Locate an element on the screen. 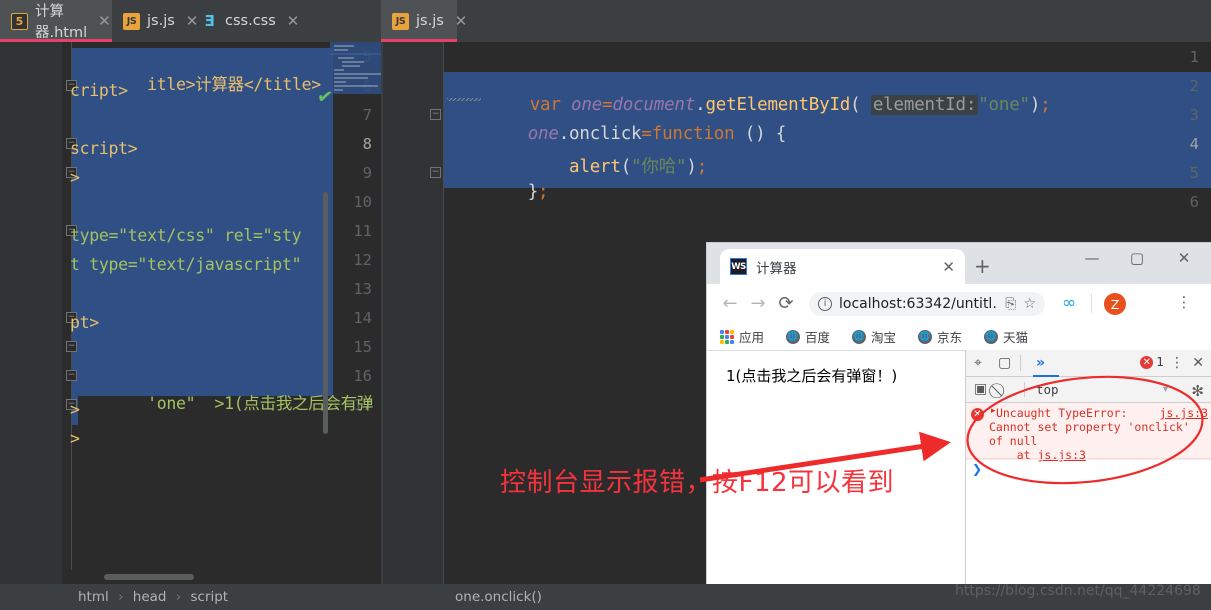  error-count-badge: ✕ 1 is located at coordinates (1152, 362).